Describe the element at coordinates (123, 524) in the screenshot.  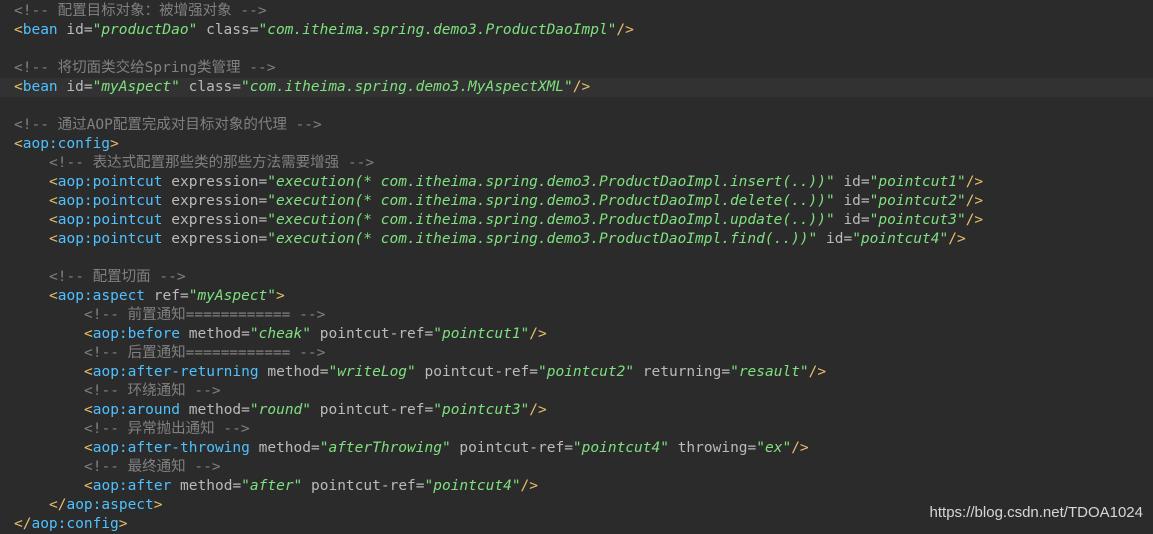
I see `code-token-bracket: >` at that location.